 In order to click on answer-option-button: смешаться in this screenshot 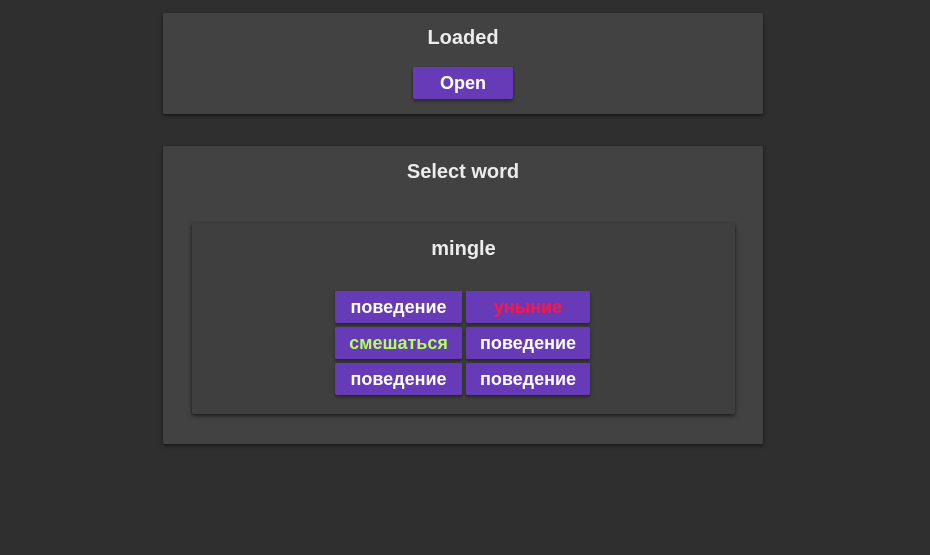, I will do `click(398, 343)`.